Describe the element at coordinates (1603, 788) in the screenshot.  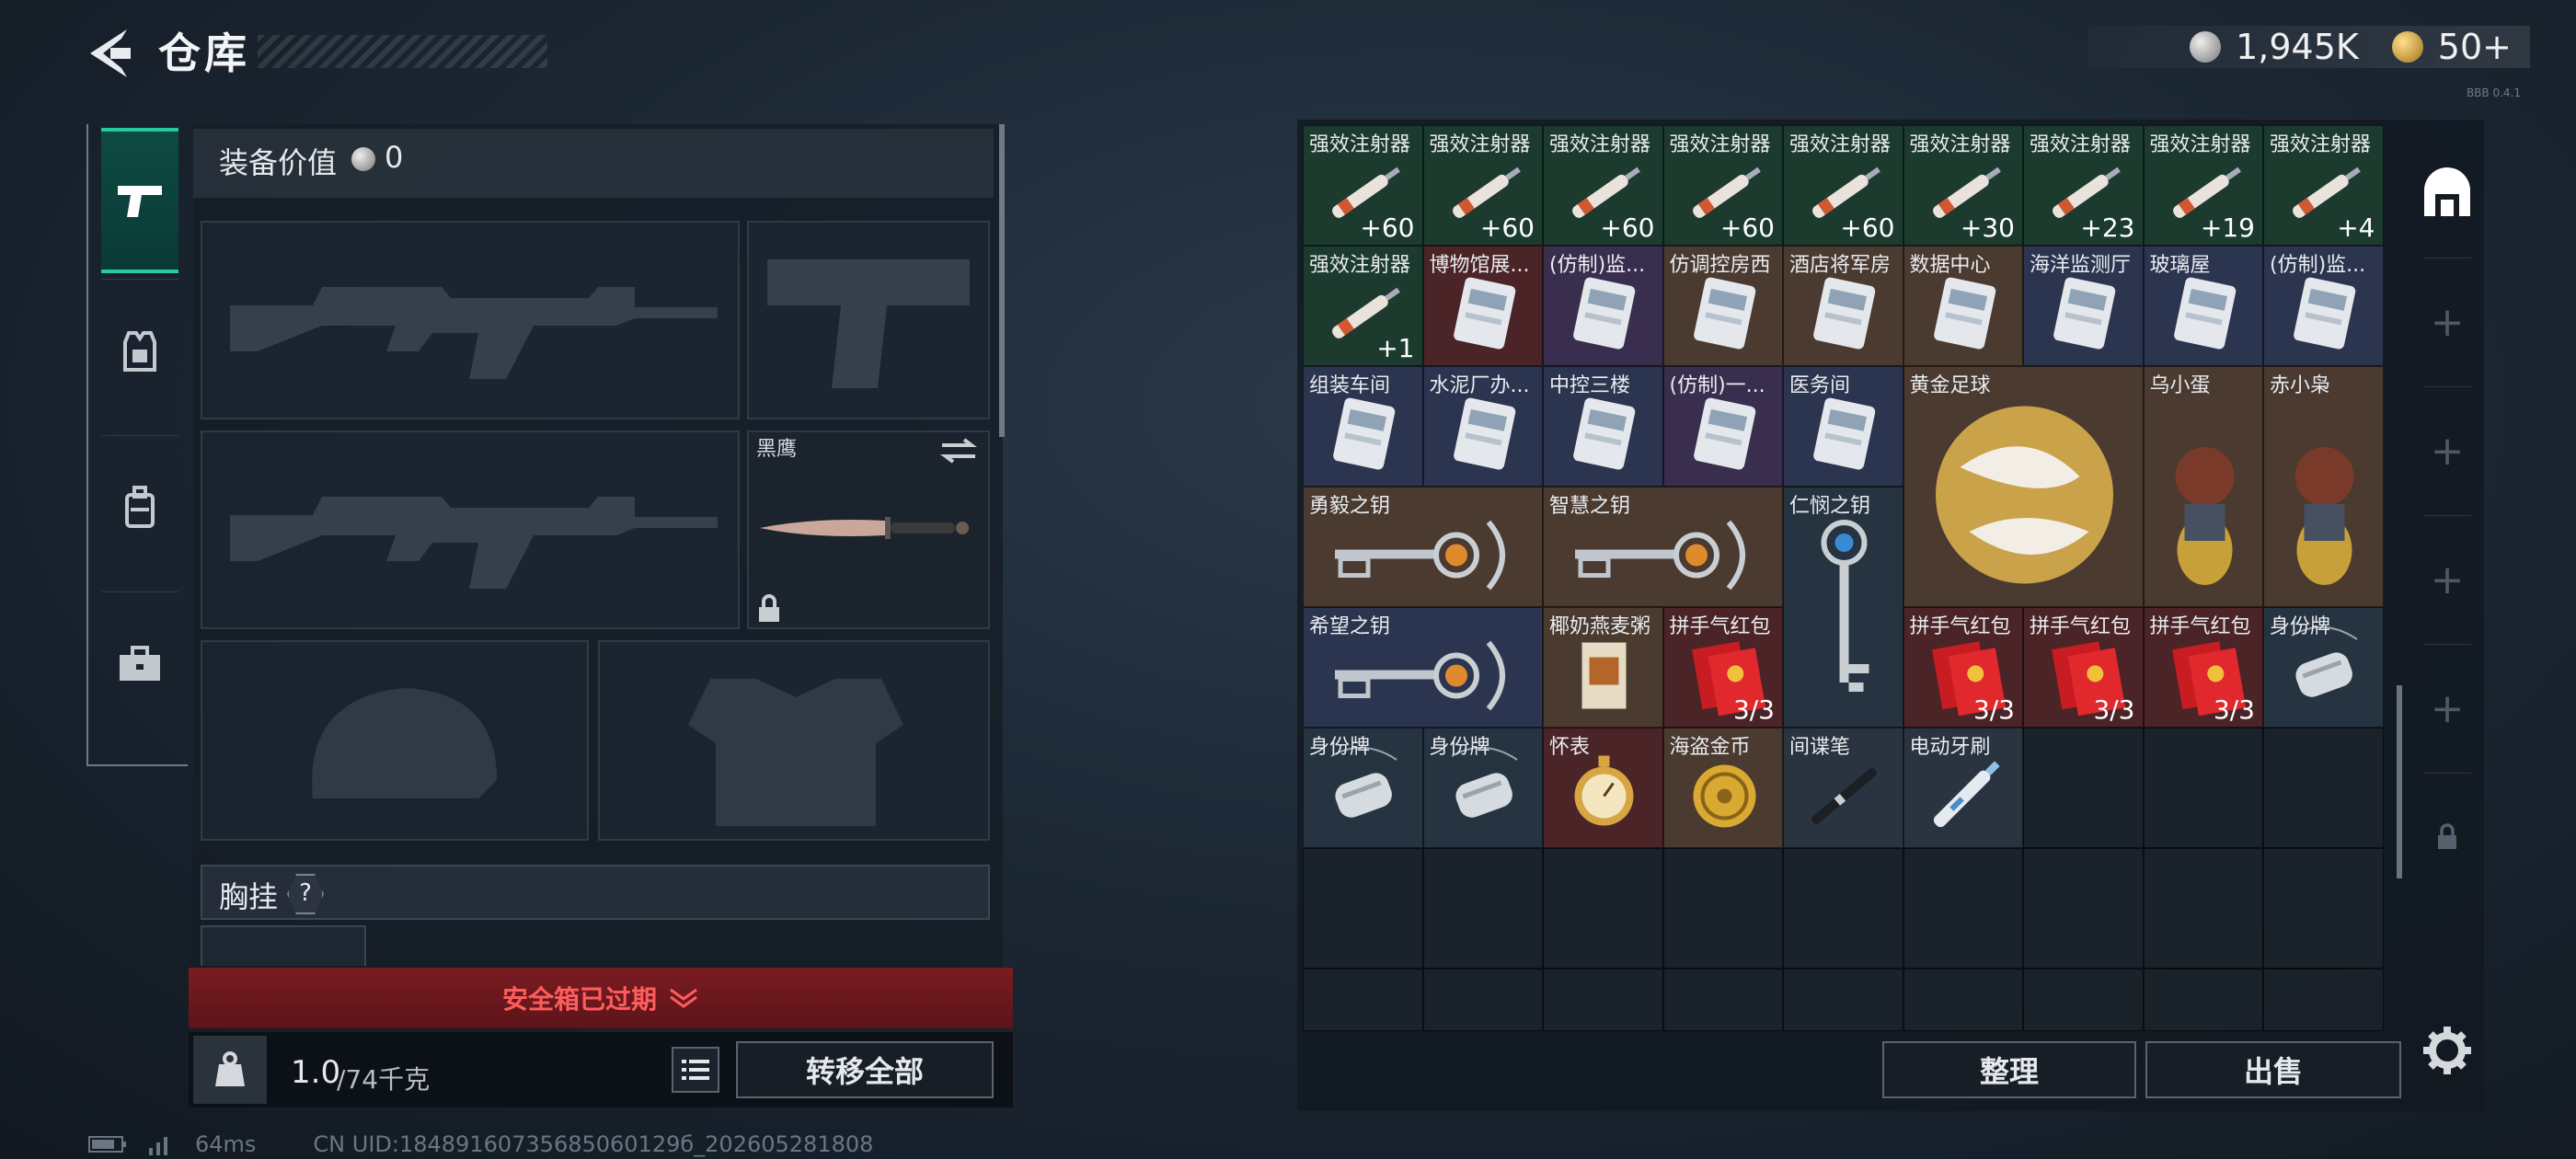
I see `storage-item: 怀表` at that location.